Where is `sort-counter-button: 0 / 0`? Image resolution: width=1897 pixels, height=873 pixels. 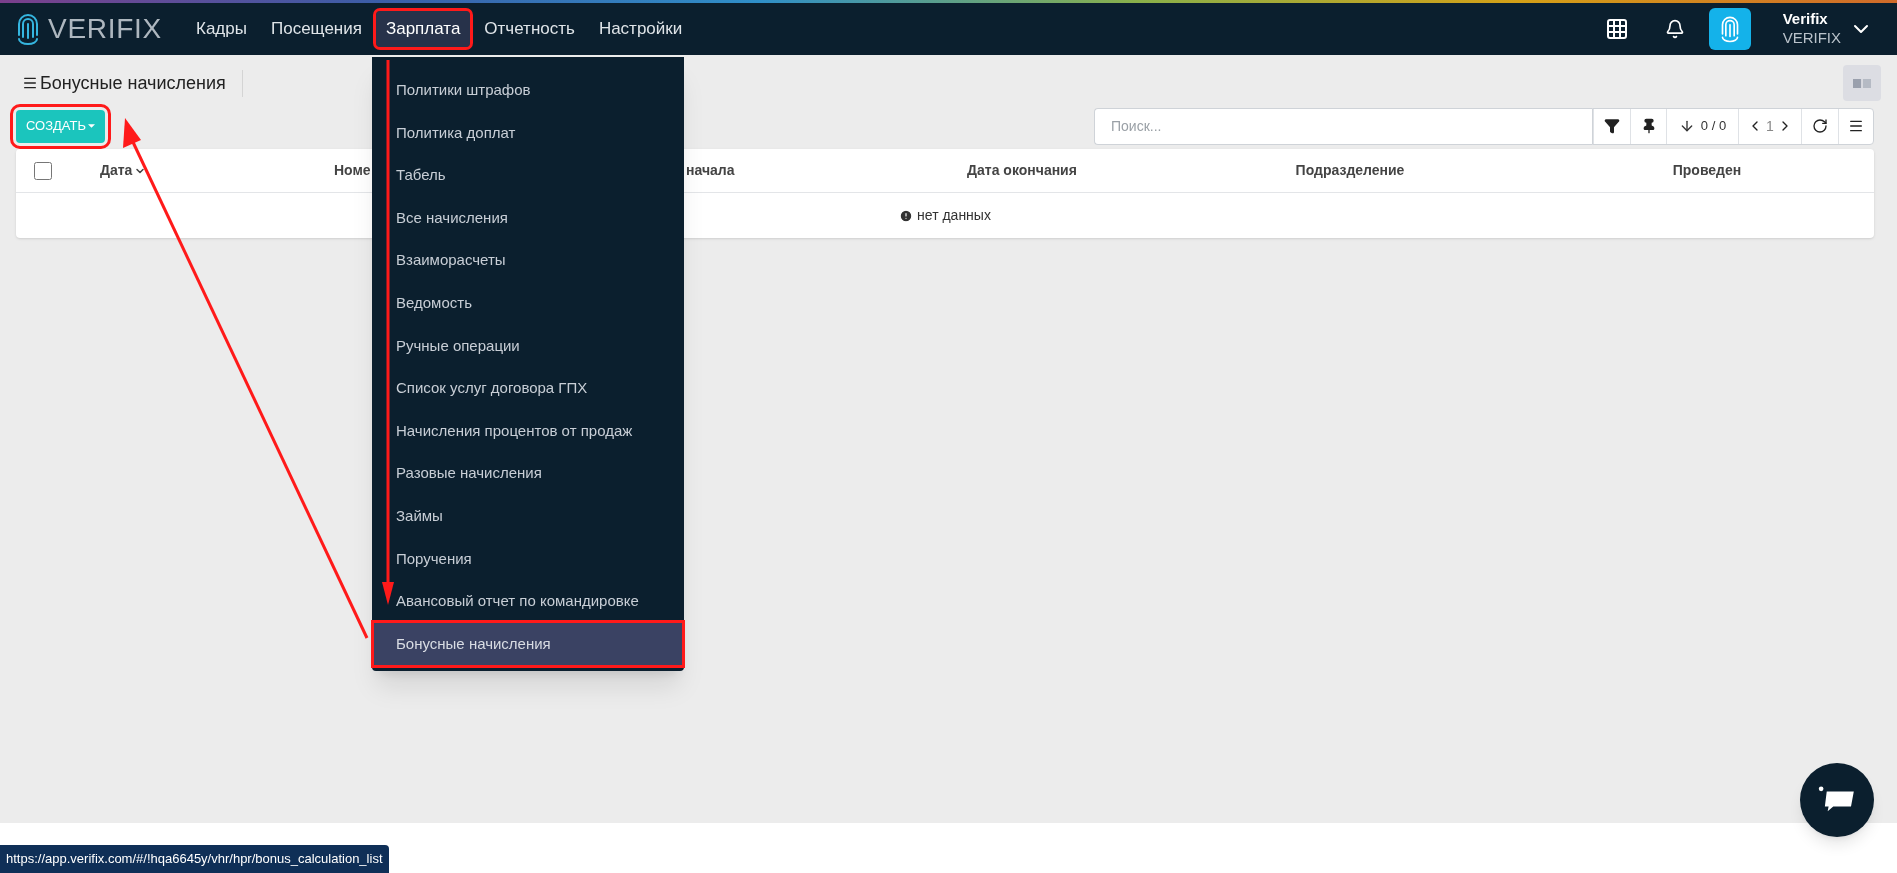
sort-counter-button: 0 / 0 is located at coordinates (1702, 126).